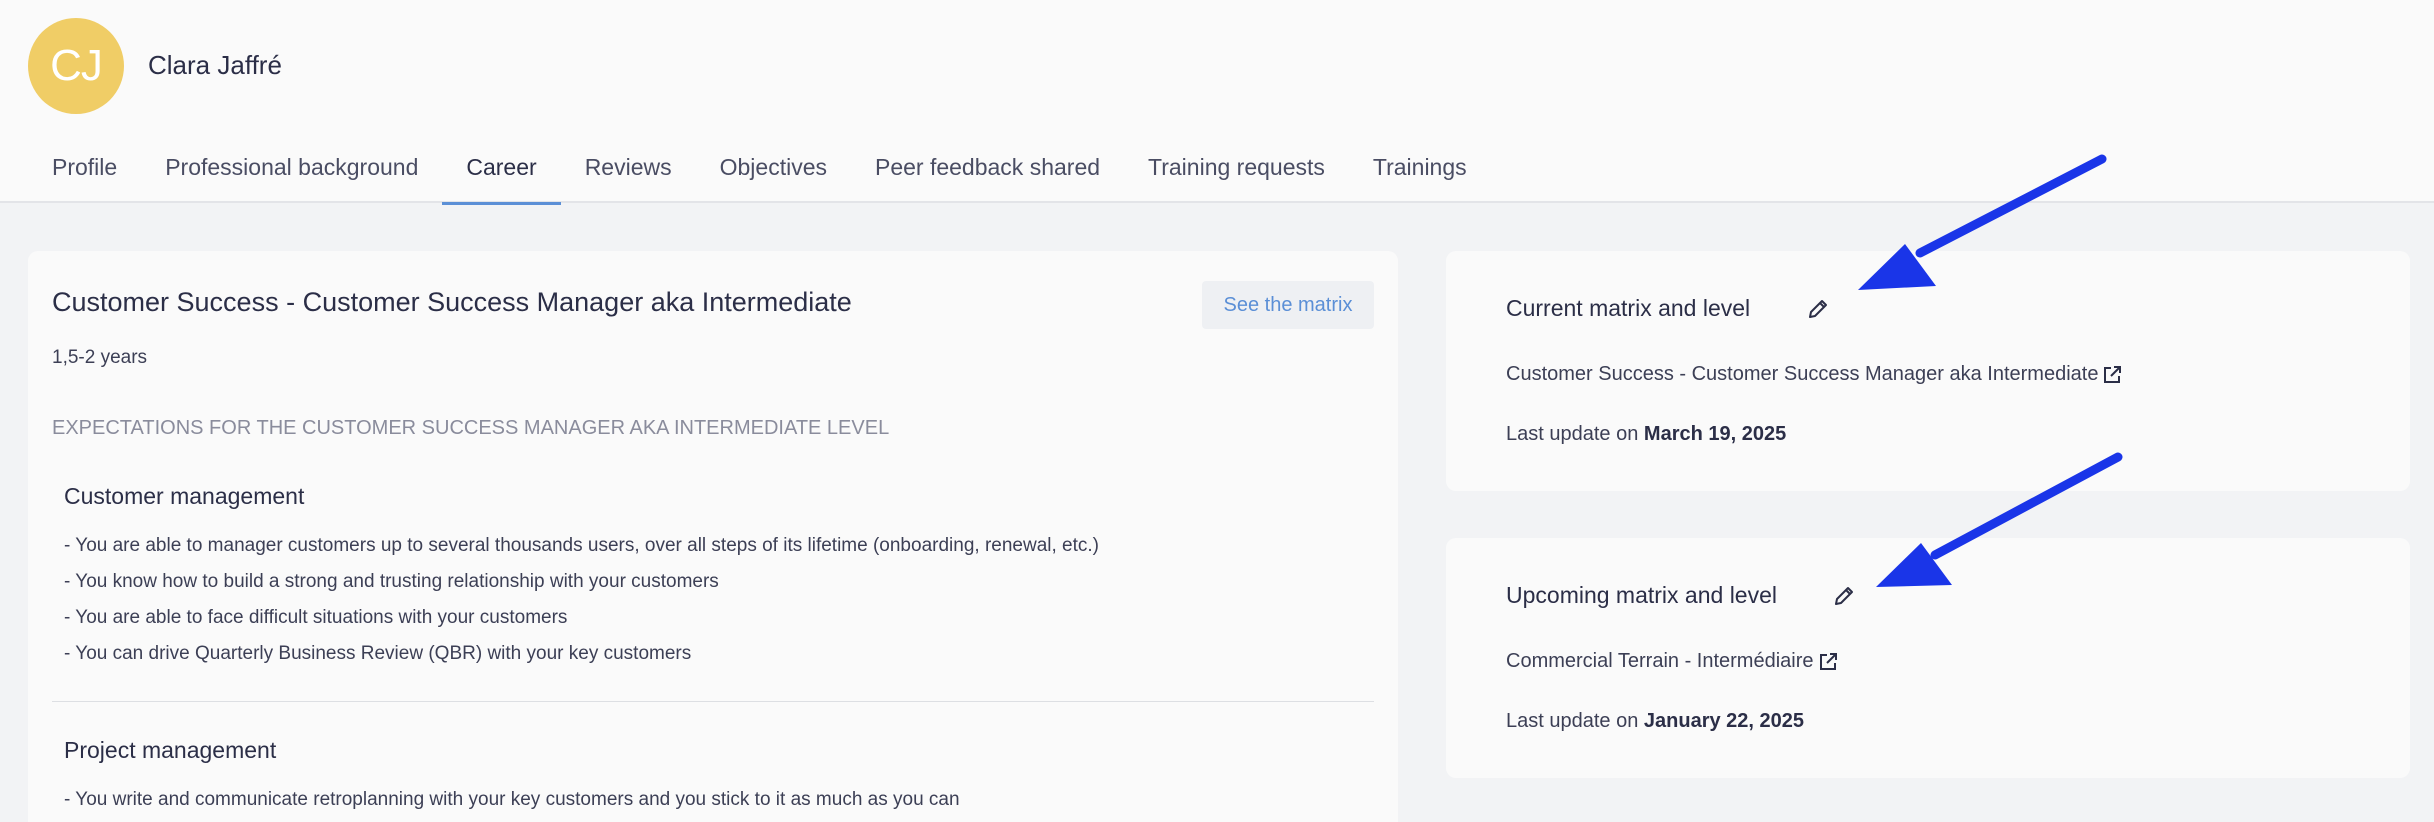  What do you see at coordinates (773, 175) in the screenshot?
I see `tab-objectives: Objectives` at bounding box center [773, 175].